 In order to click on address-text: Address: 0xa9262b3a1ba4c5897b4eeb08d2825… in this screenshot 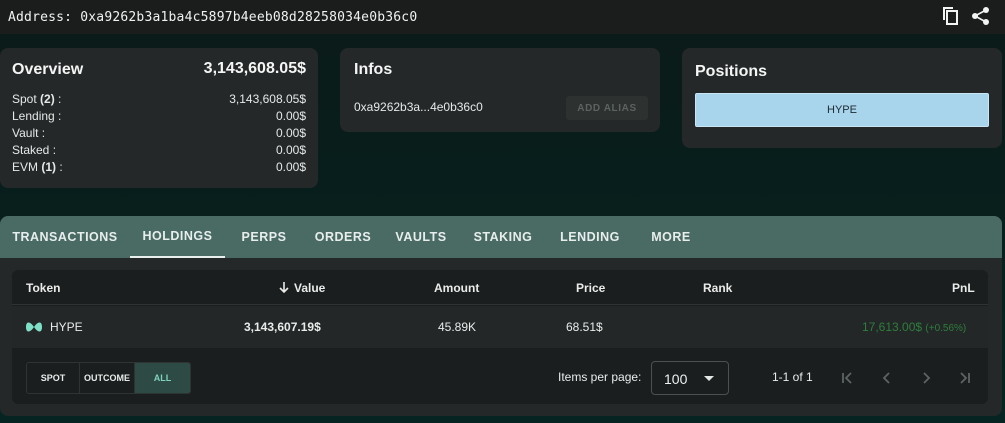, I will do `click(213, 17)`.